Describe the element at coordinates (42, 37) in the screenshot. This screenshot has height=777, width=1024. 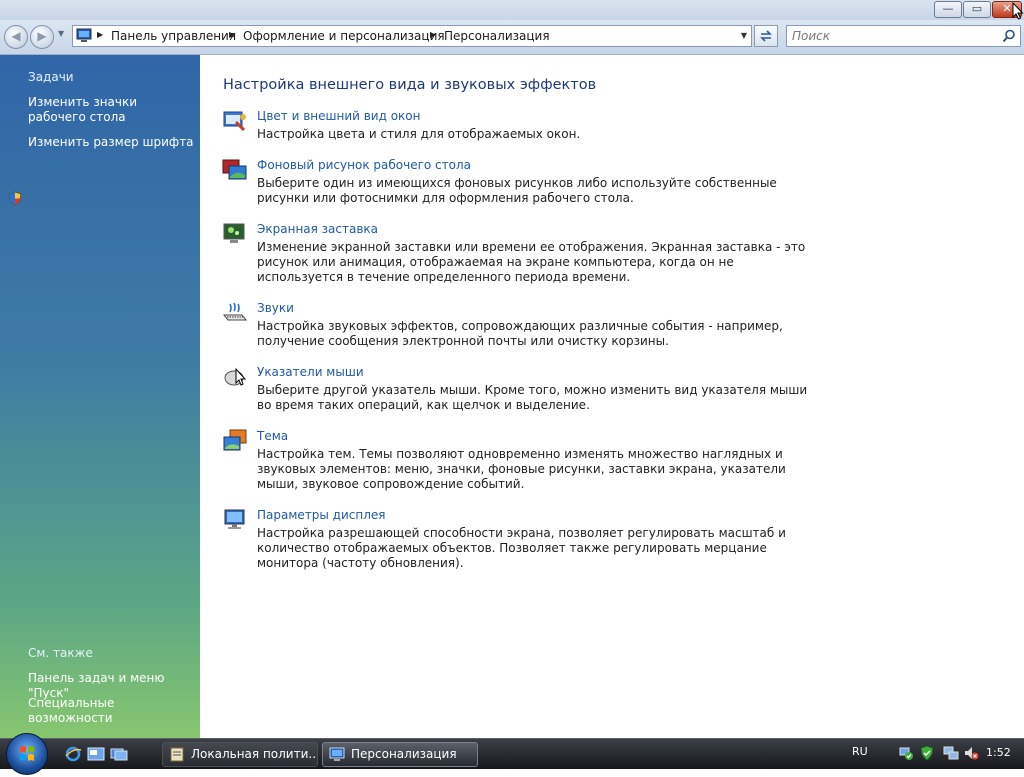
I see `forward-button: ▶` at that location.